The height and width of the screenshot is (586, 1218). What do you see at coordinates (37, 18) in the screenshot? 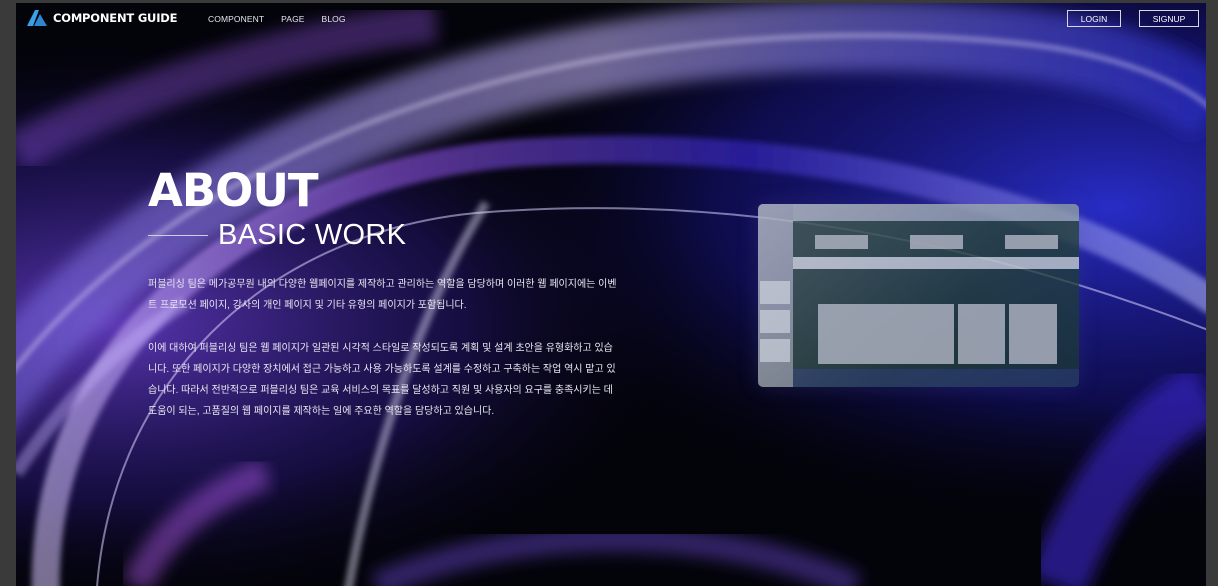
I see `triangle-logo-icon` at bounding box center [37, 18].